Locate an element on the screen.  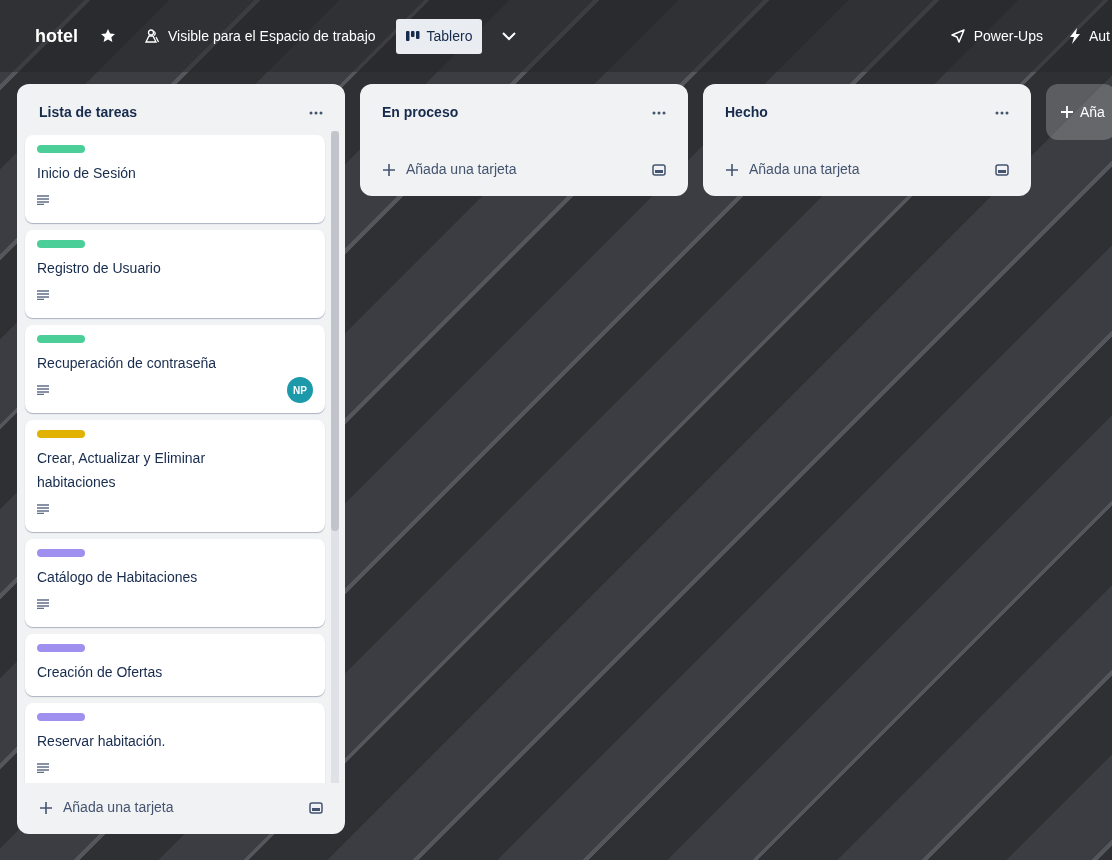
star-icon is located at coordinates (108, 36).